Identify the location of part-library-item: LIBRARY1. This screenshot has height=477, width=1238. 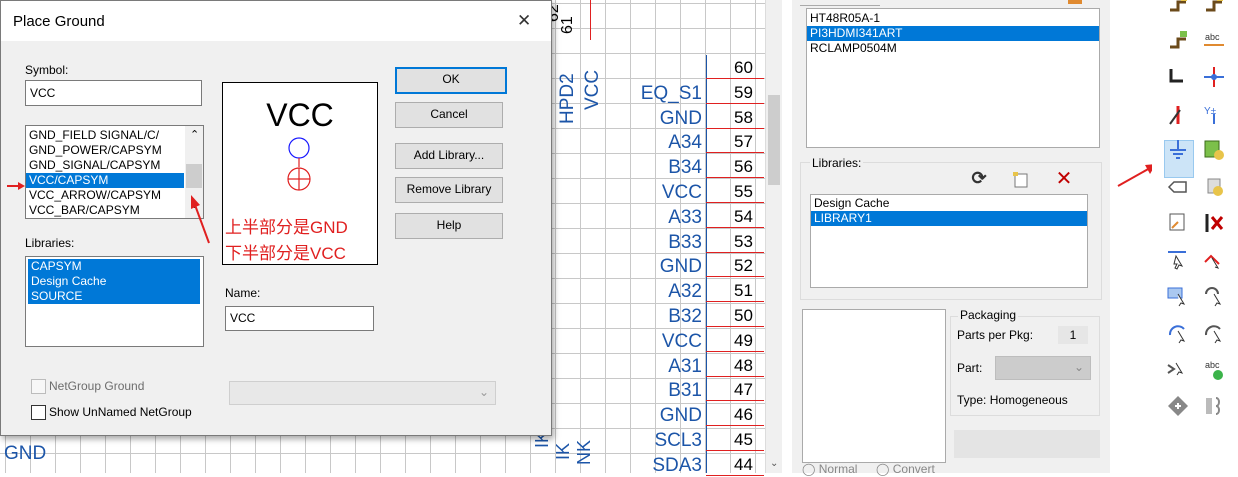
(949, 218).